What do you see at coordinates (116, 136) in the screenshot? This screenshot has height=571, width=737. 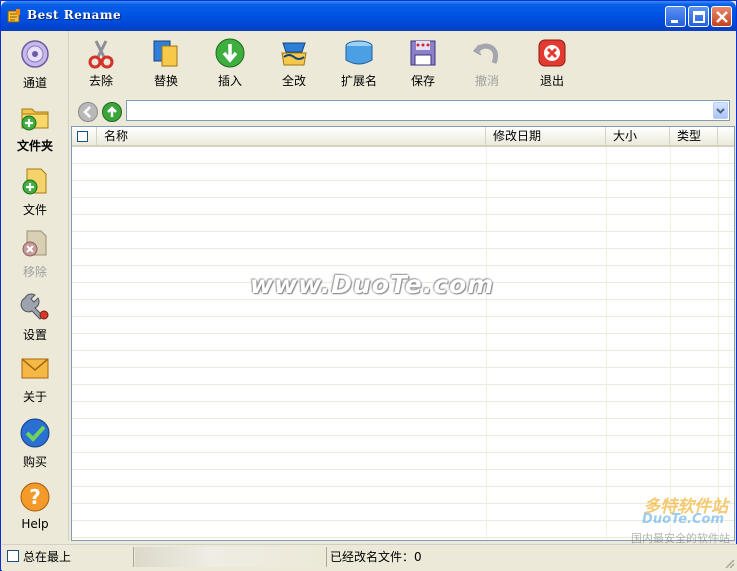 I see `column-name-label: 名称` at bounding box center [116, 136].